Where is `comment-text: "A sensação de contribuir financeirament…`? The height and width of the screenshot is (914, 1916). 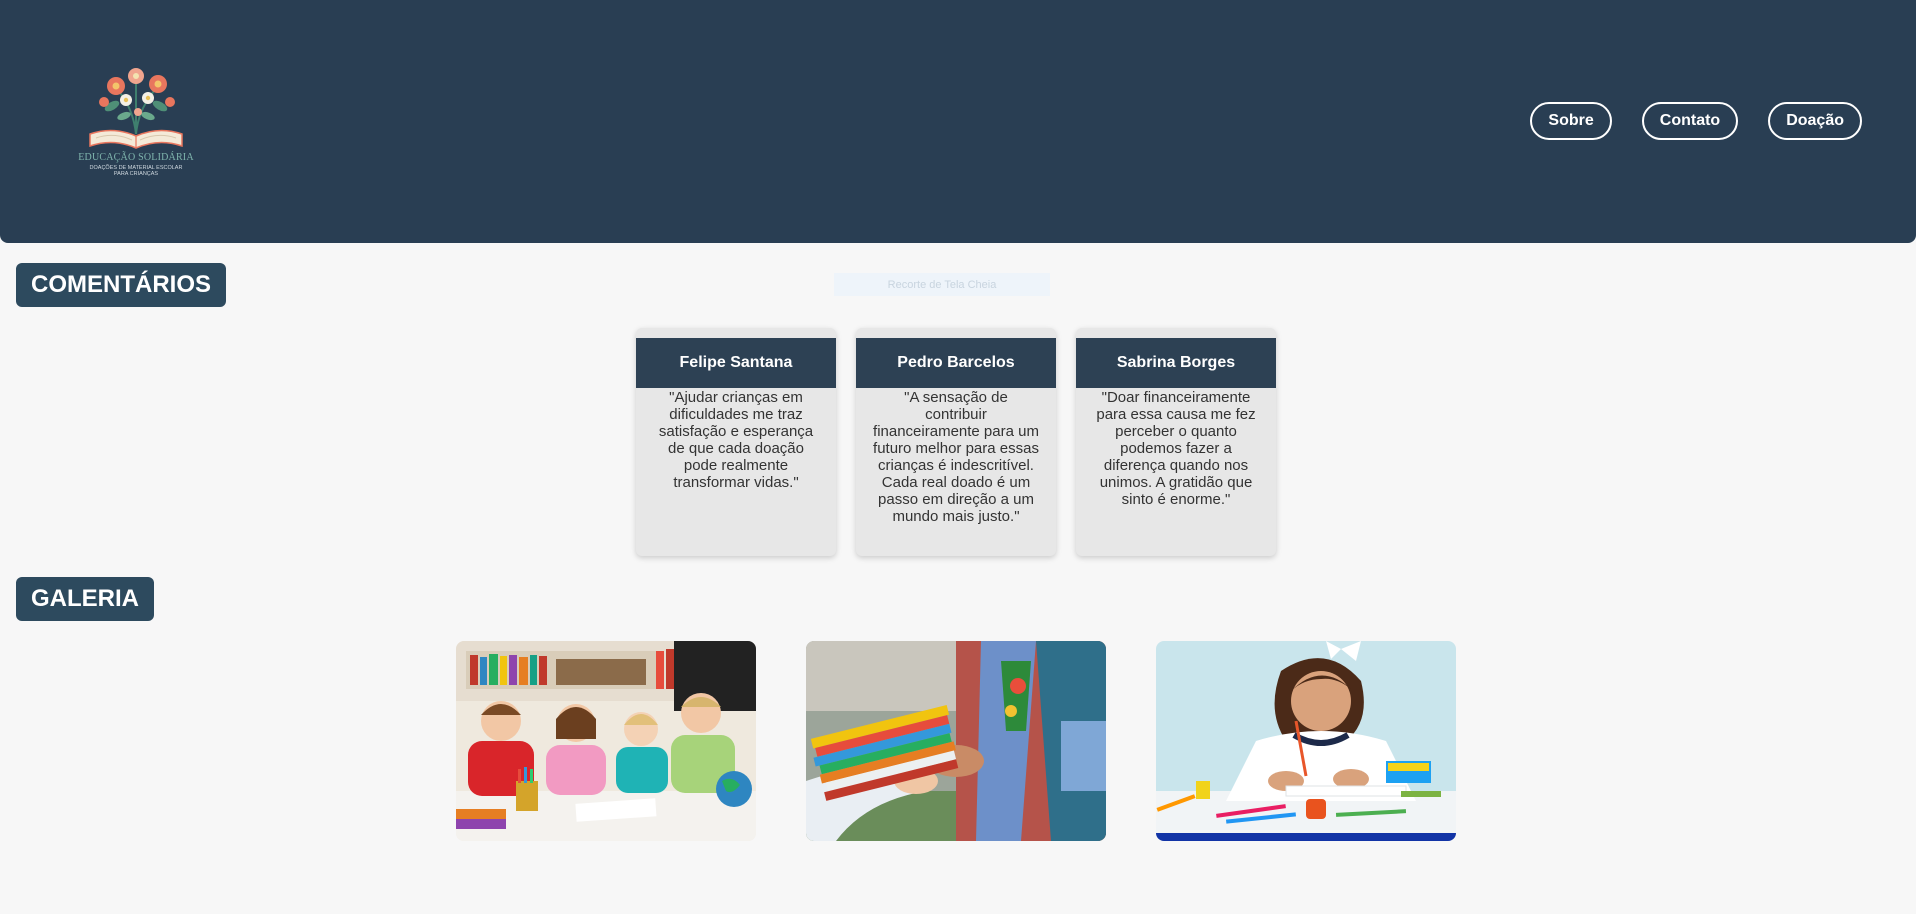 comment-text: "A sensação de contribuir financeirament… is located at coordinates (956, 457).